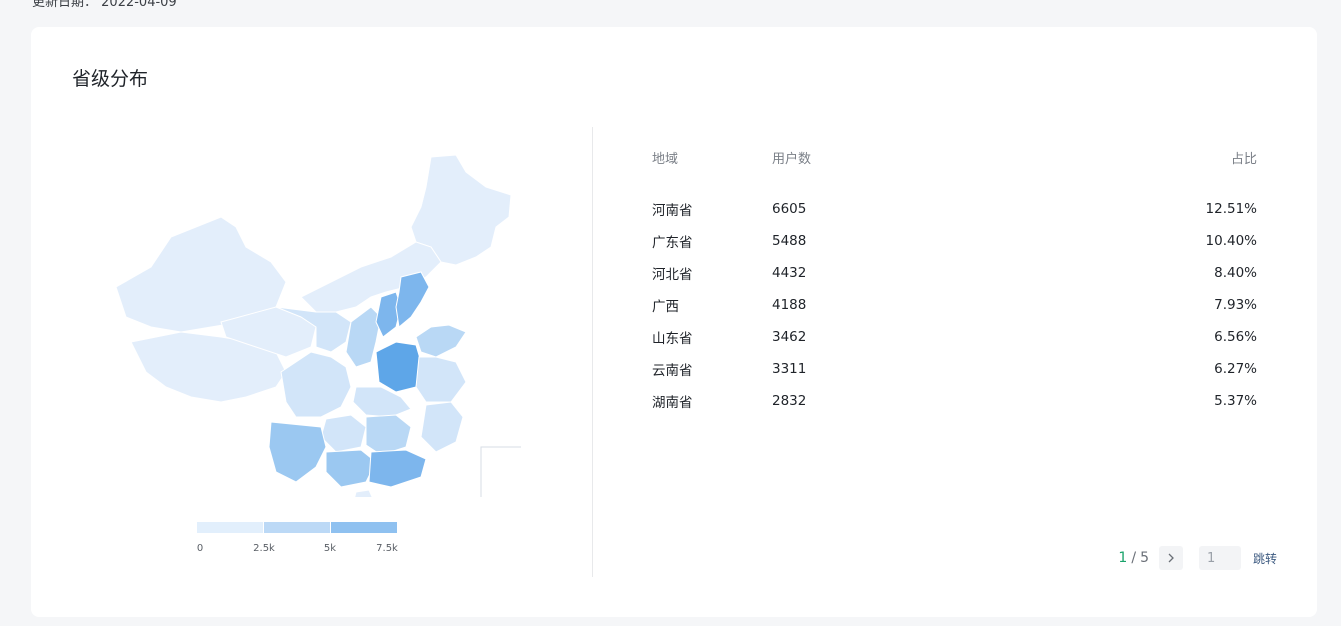  What do you see at coordinates (672, 339) in the screenshot?
I see `cell-region: 山东省` at bounding box center [672, 339].